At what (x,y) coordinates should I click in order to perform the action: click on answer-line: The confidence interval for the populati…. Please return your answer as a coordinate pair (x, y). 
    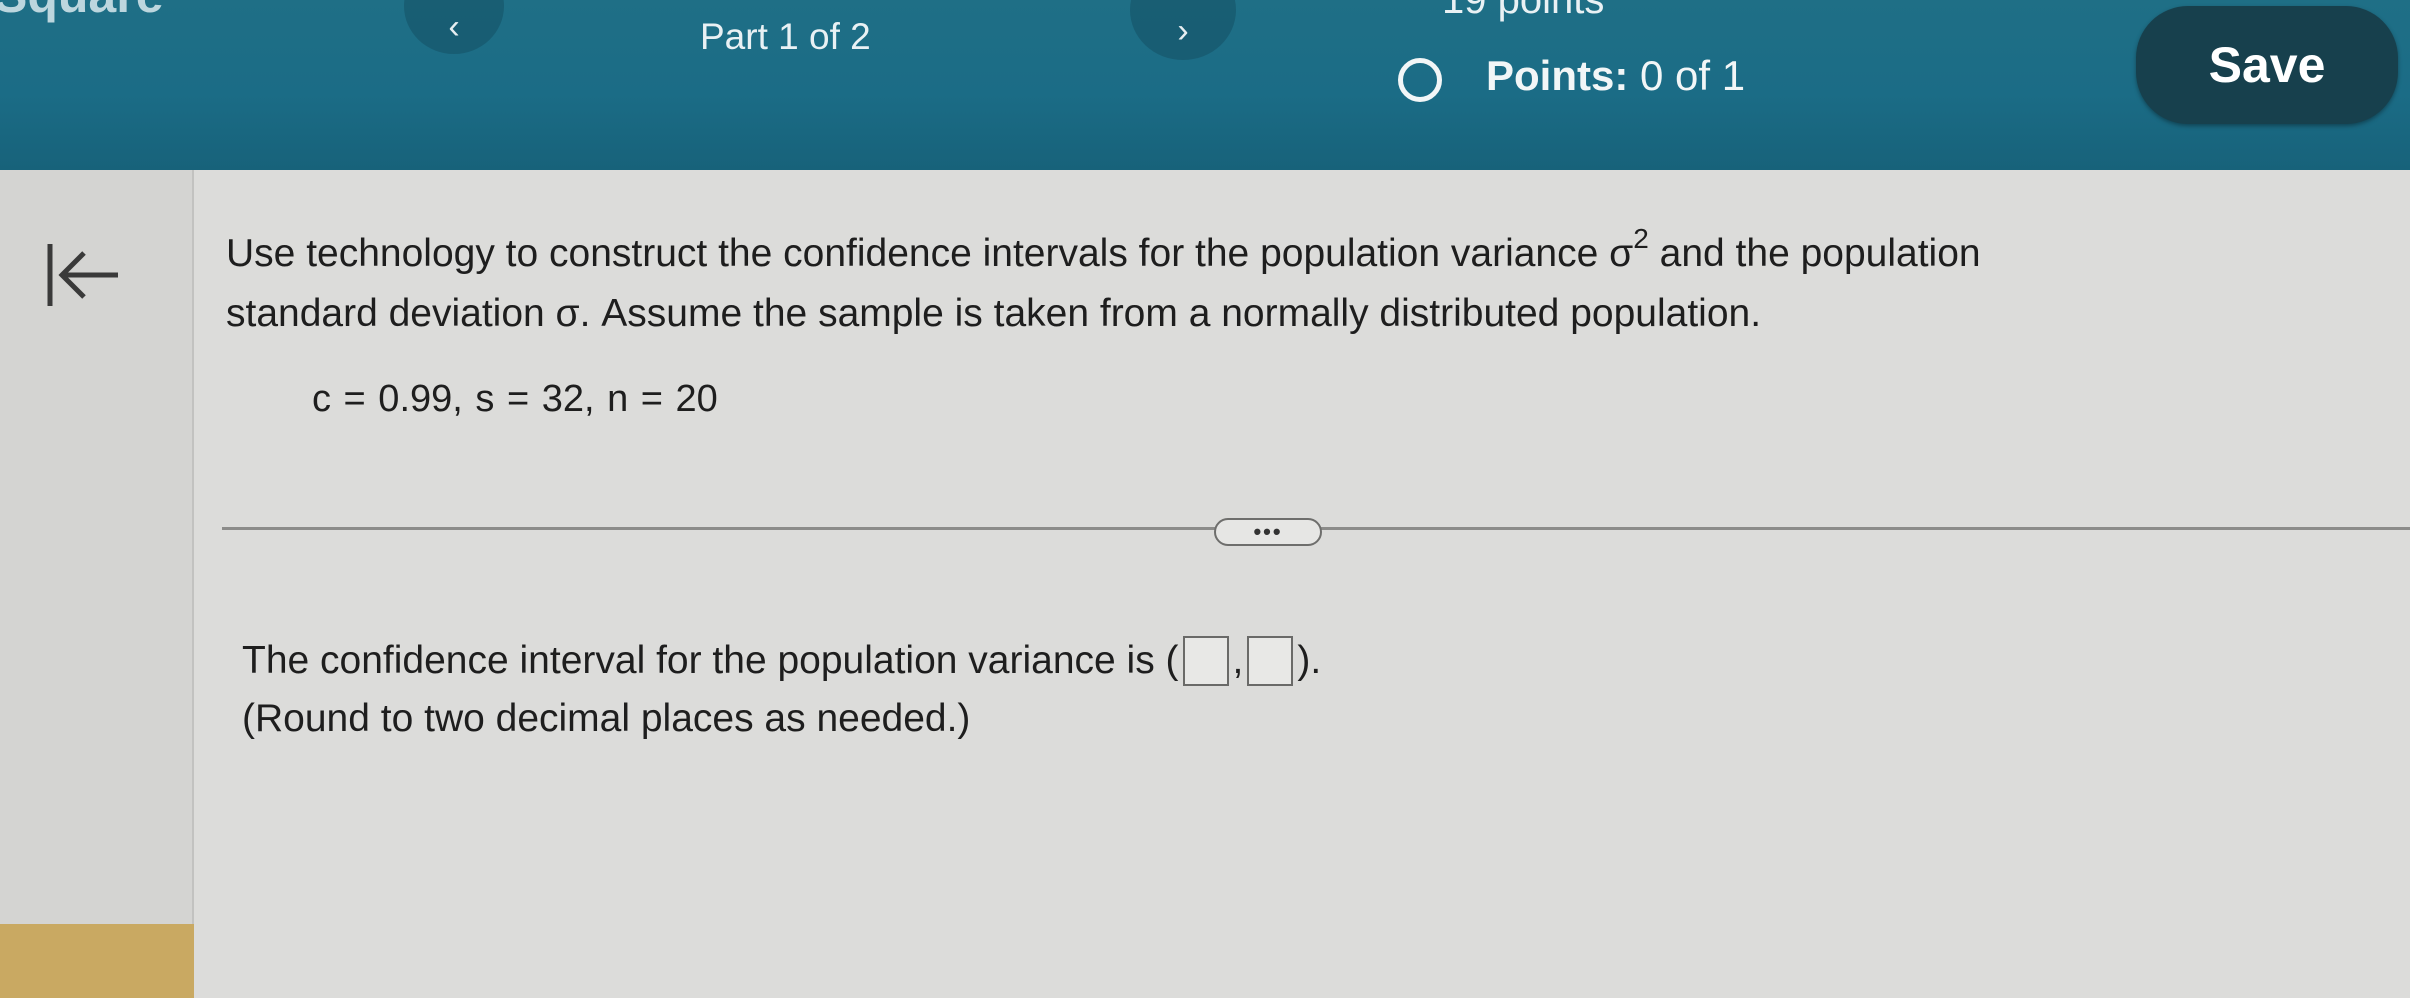
    Looking at the image, I should click on (781, 661).